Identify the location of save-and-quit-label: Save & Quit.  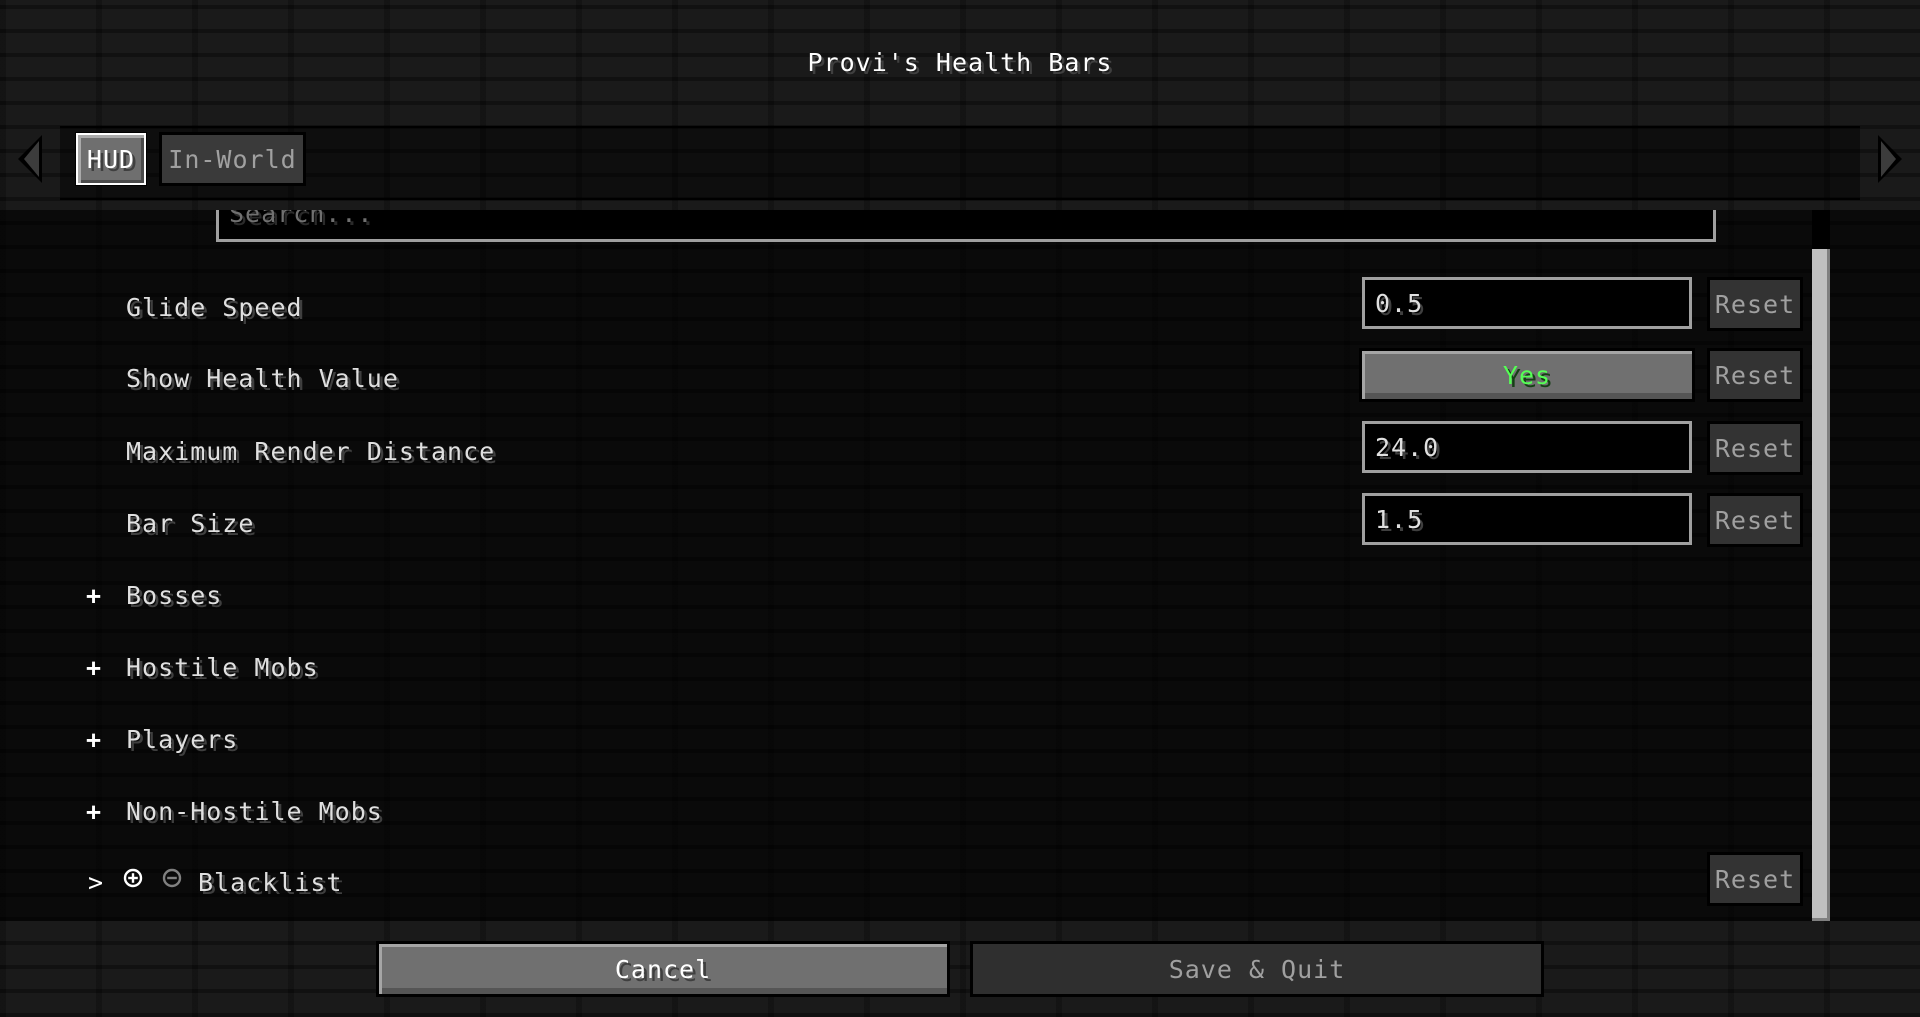
(1257, 969).